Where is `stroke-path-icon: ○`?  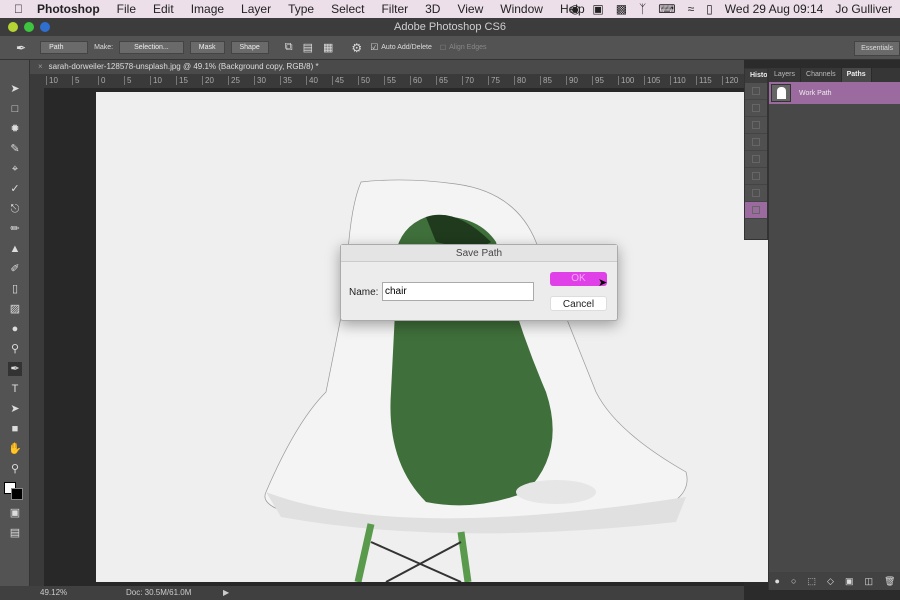
stroke-path-icon: ○ is located at coordinates (793, 581).